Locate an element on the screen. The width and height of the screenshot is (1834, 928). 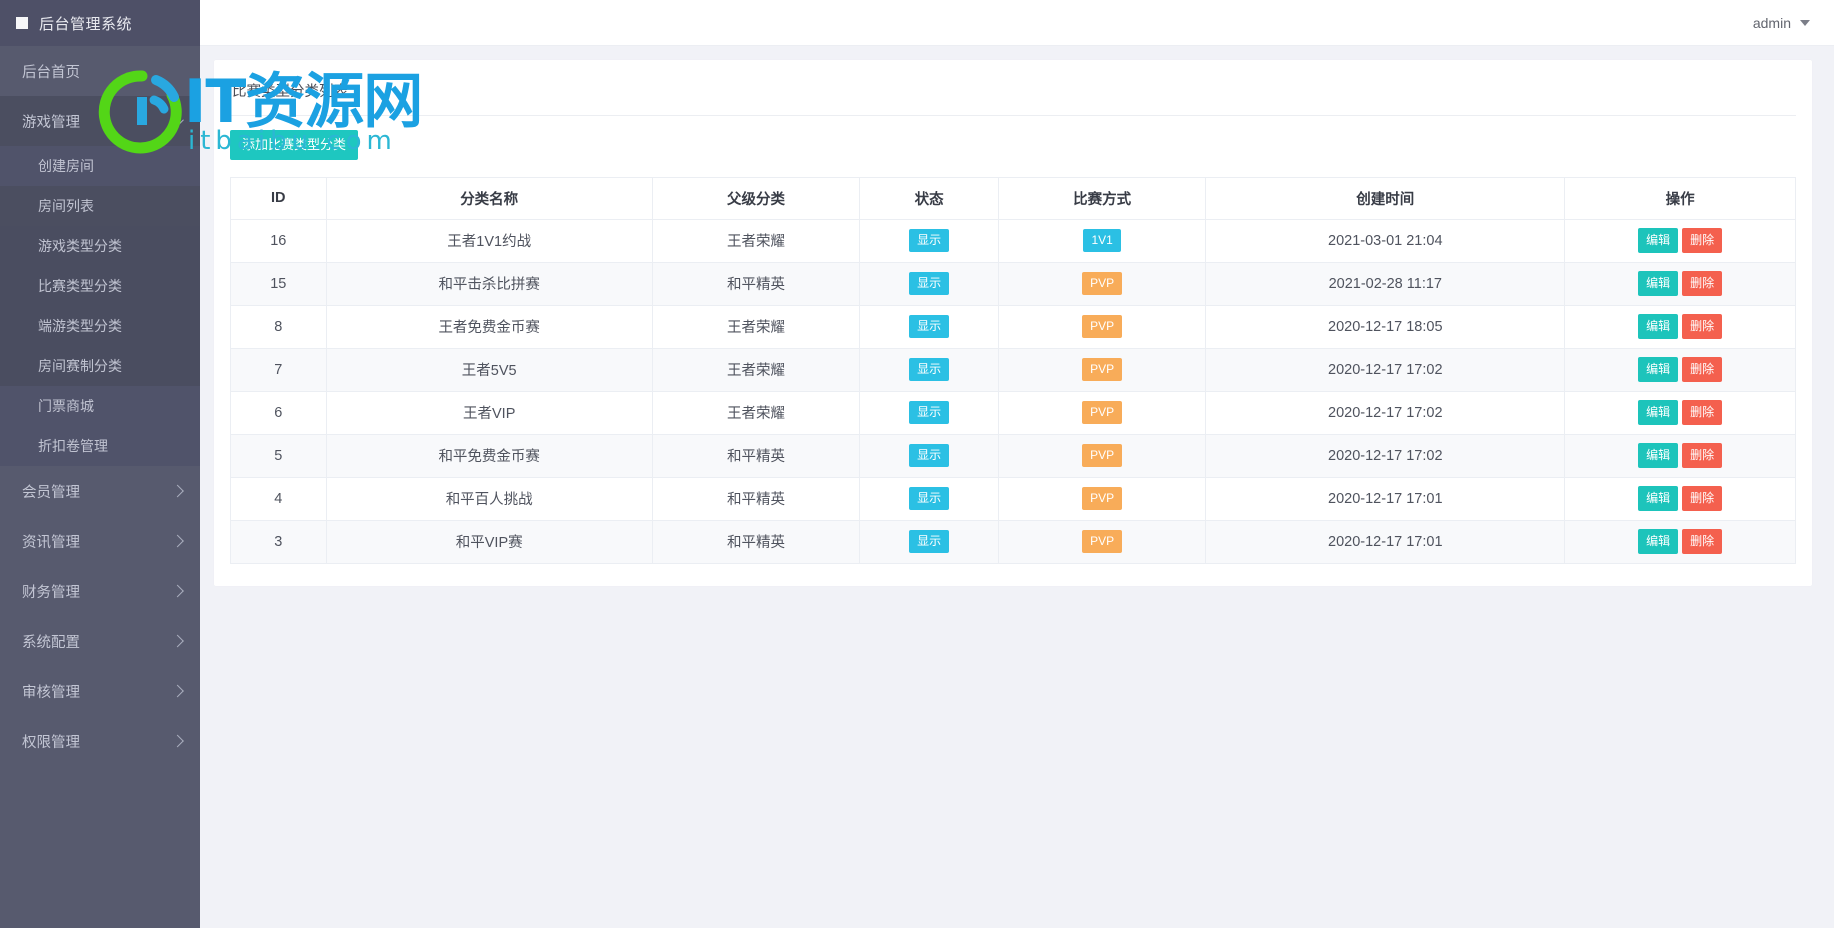
cell-mode: 1V1 is located at coordinates (1102, 240).